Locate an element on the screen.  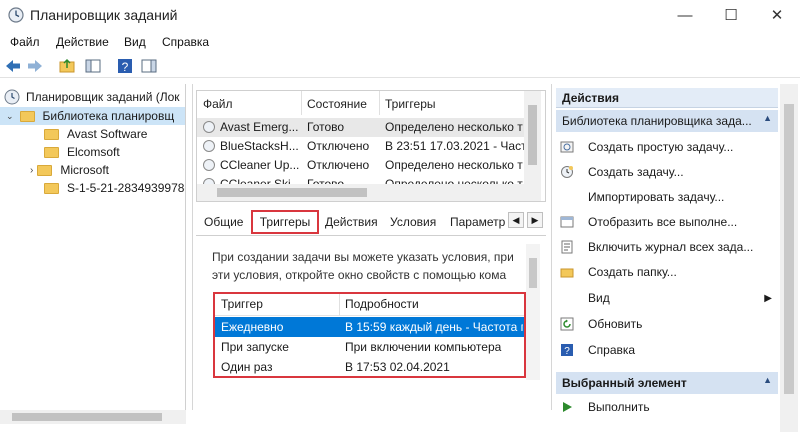
window-title: Планировщик заданий is located at coordinates (104, 15).